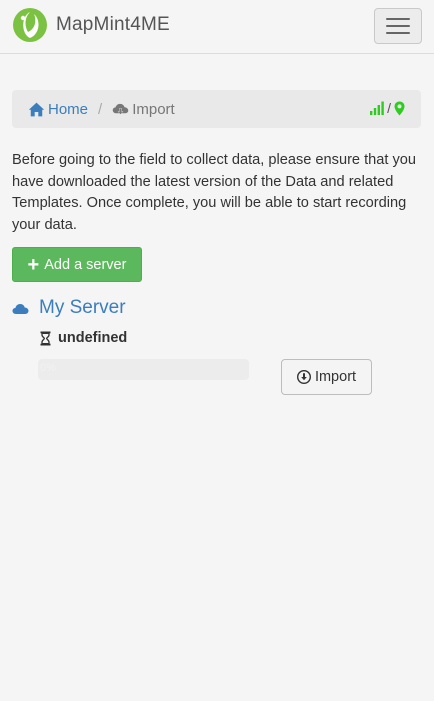 The image size is (434, 701). Describe the element at coordinates (93, 338) in the screenshot. I see `server-status-text: undefined` at that location.